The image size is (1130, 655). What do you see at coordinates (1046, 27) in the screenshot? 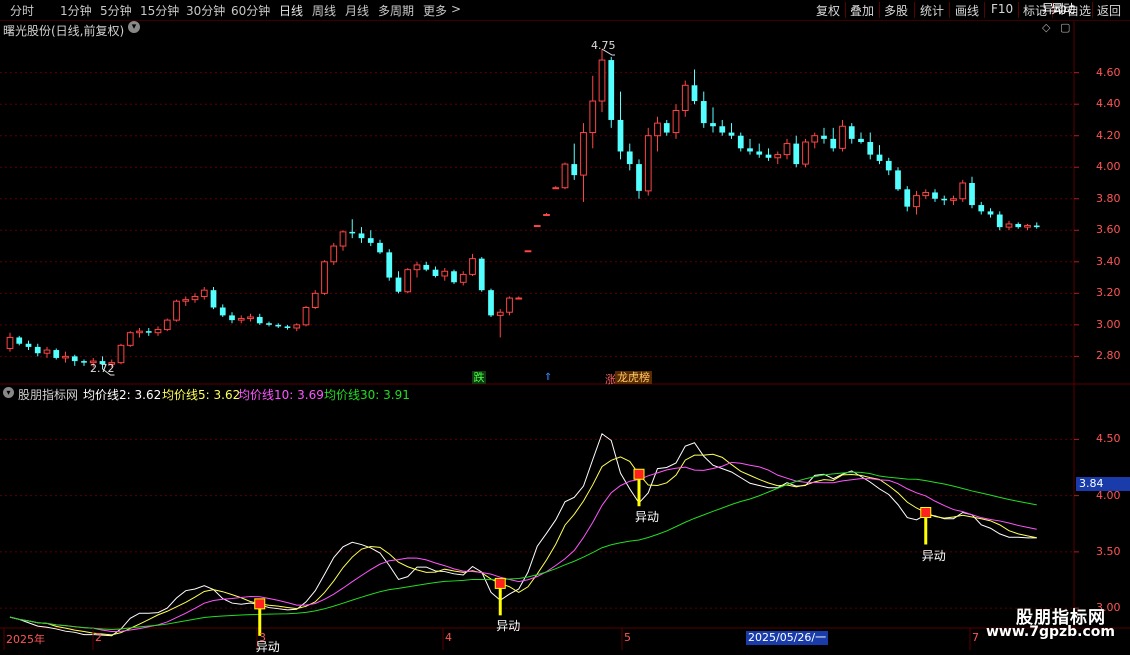
I see `diamond-icon: ◇` at bounding box center [1046, 27].